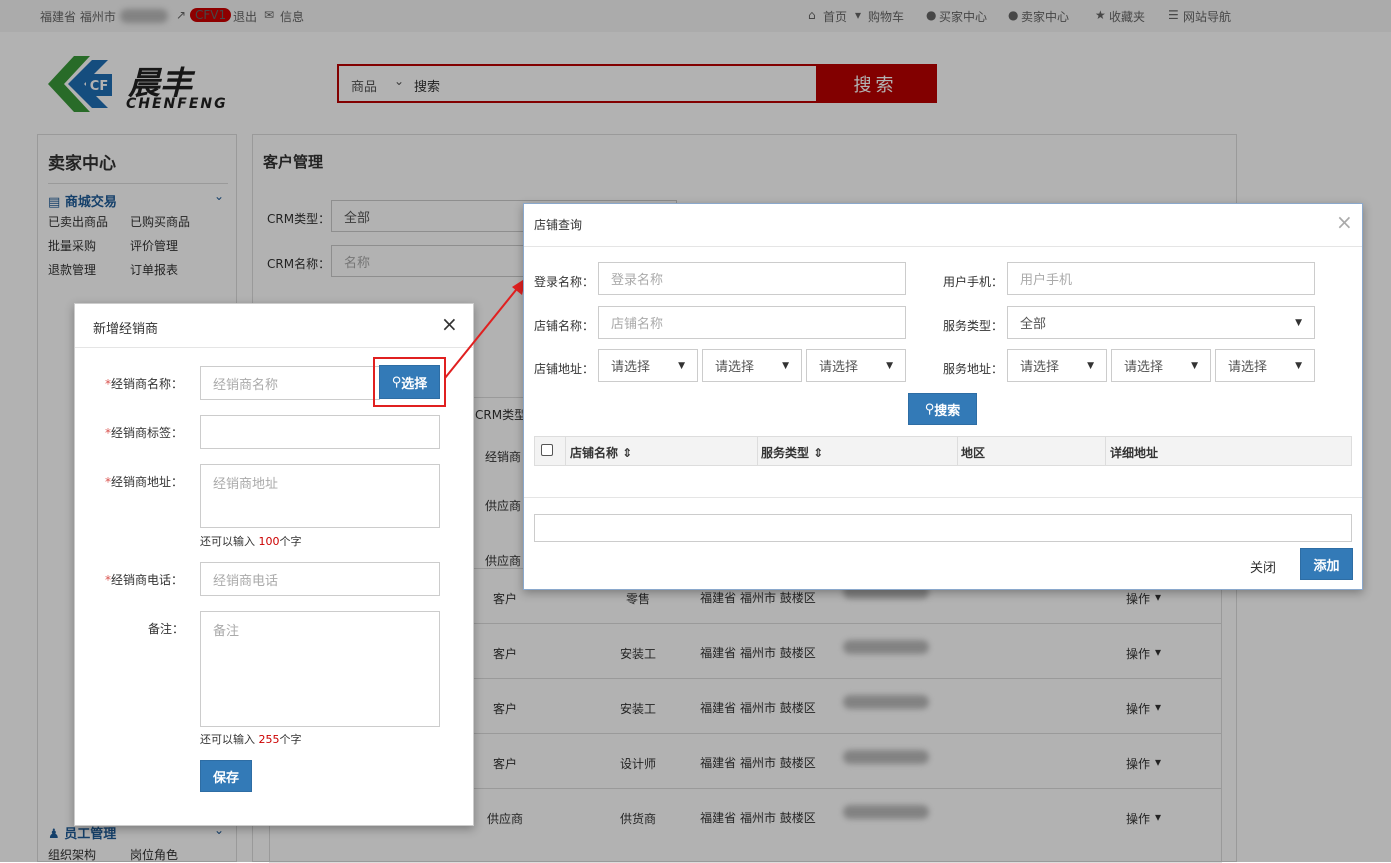 Image resolution: width=1391 pixels, height=863 pixels. What do you see at coordinates (320, 496) in the screenshot?
I see `dealer-address-textarea: 经销商地址` at bounding box center [320, 496].